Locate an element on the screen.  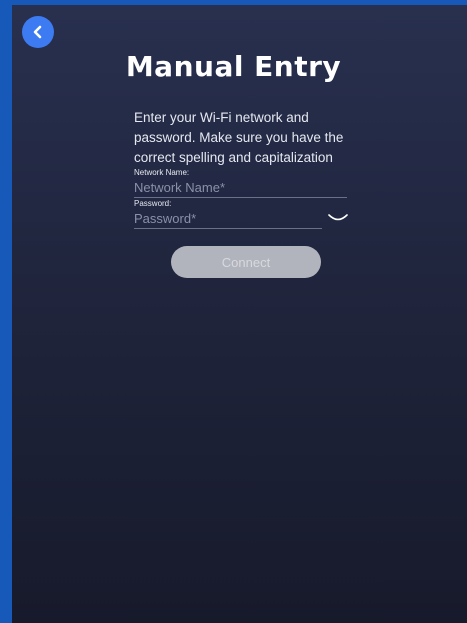
chevron-left-icon is located at coordinates (38, 32).